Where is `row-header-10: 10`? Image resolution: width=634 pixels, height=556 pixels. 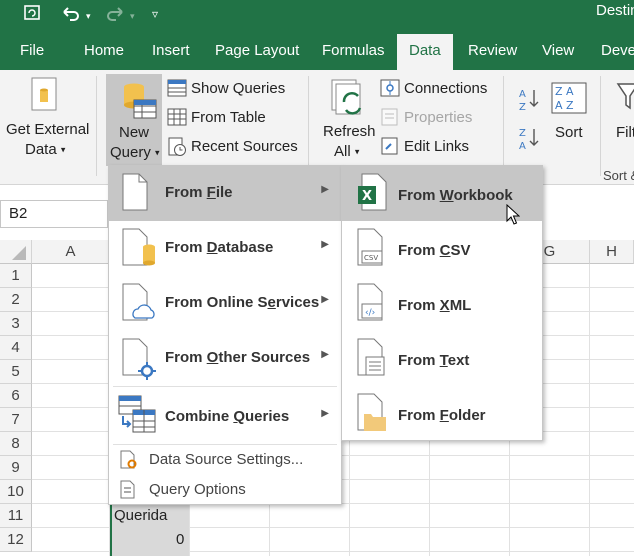 row-header-10: 10 is located at coordinates (16, 492).